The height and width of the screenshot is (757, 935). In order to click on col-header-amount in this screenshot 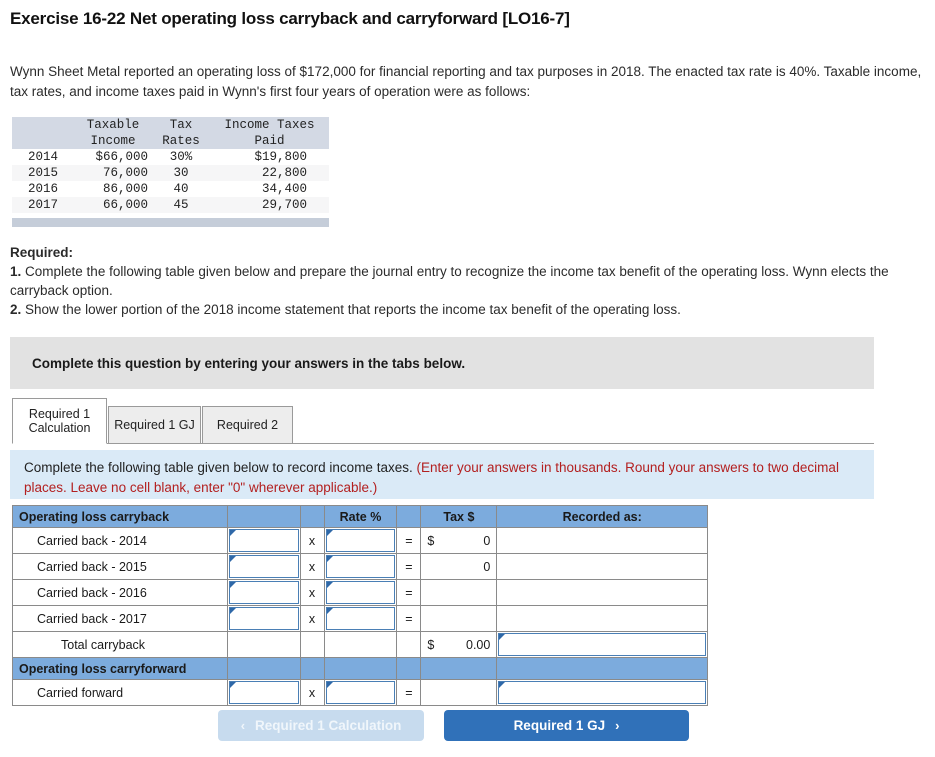, I will do `click(263, 516)`.